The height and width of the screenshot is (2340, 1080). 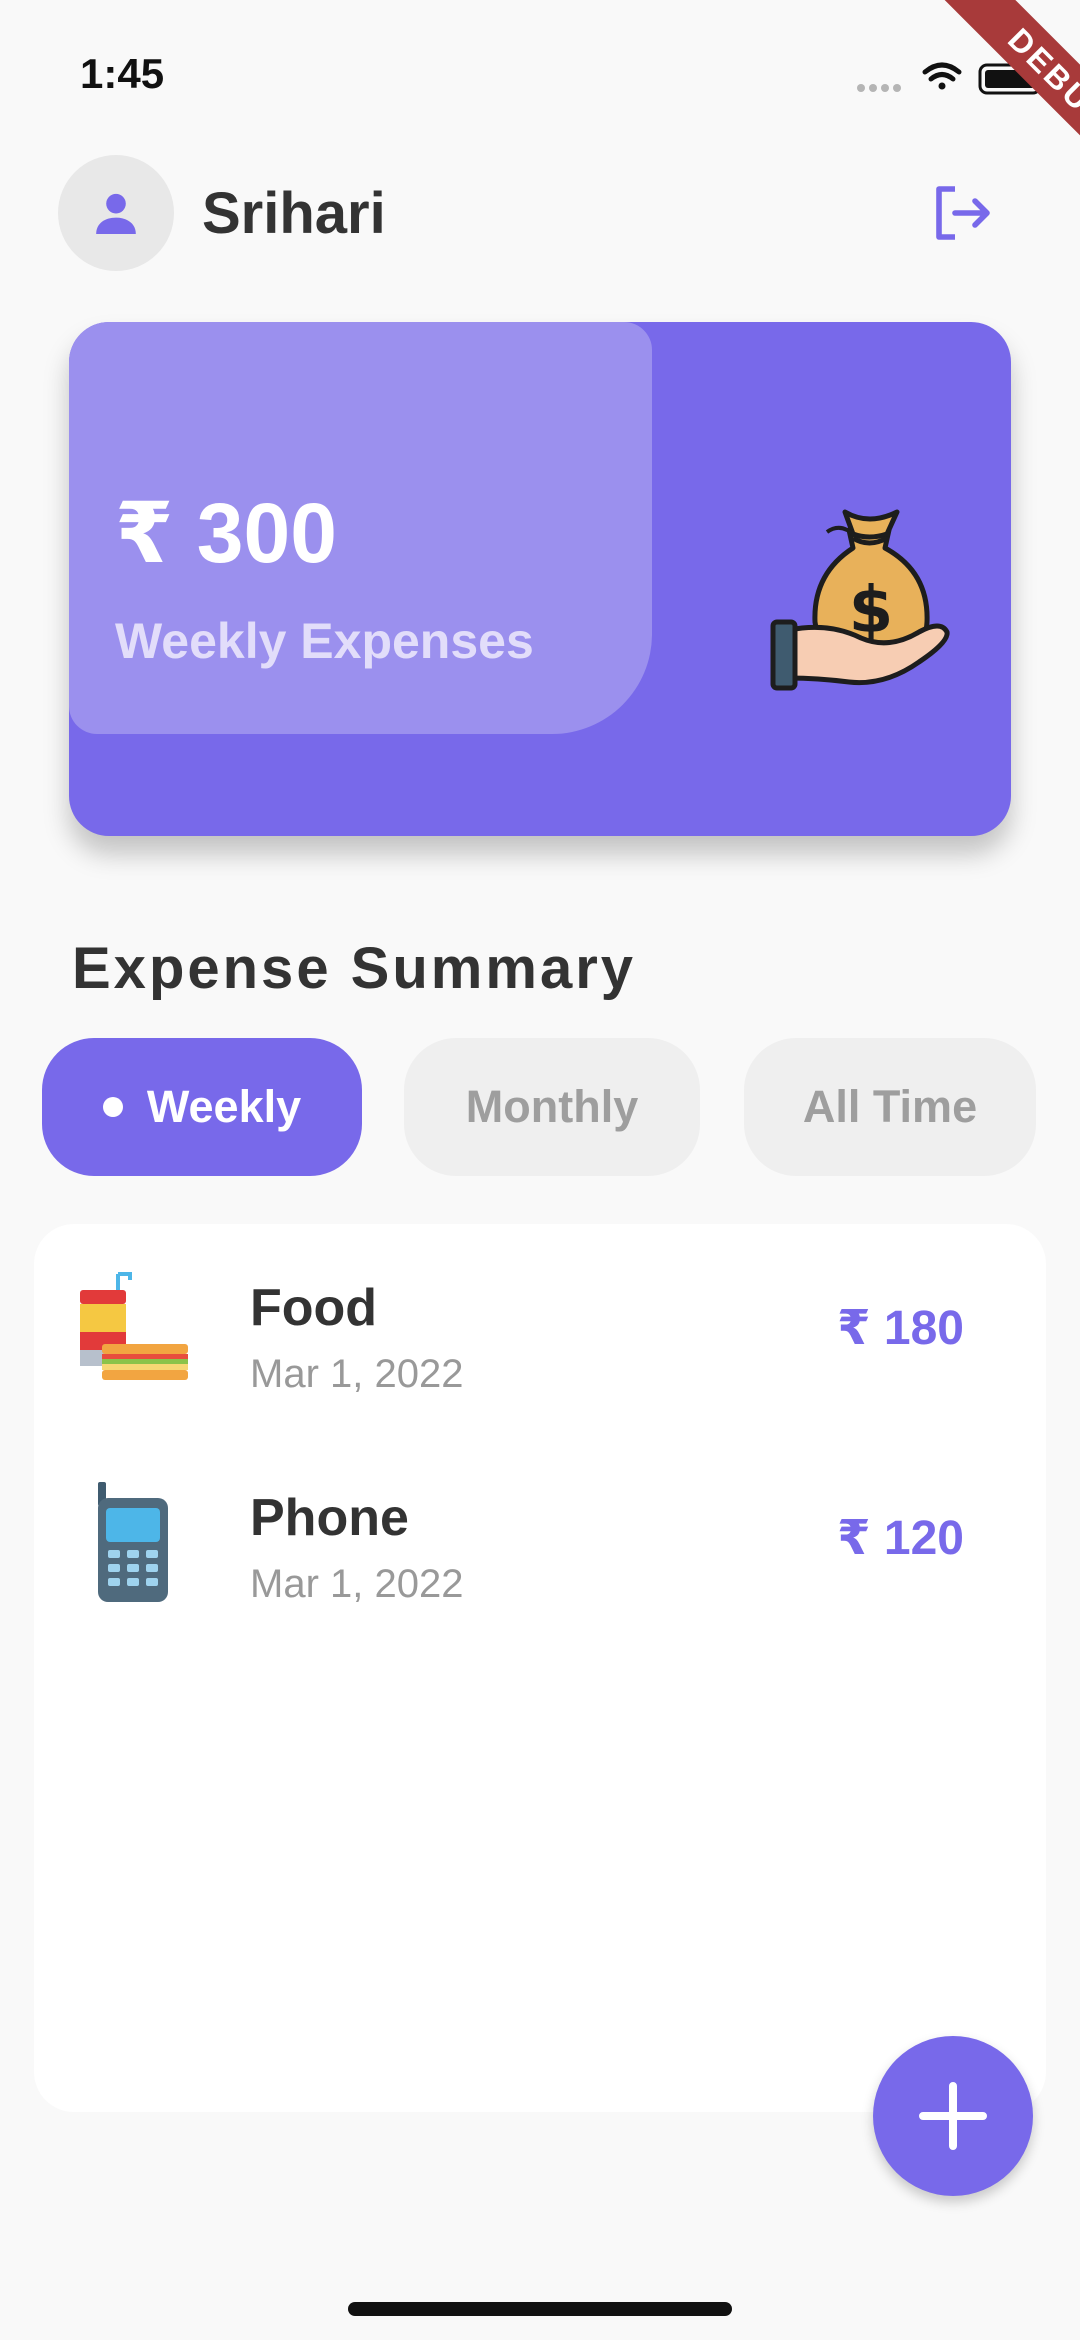 What do you see at coordinates (226, 533) in the screenshot?
I see `weekly-total-amount: ₹ 300` at bounding box center [226, 533].